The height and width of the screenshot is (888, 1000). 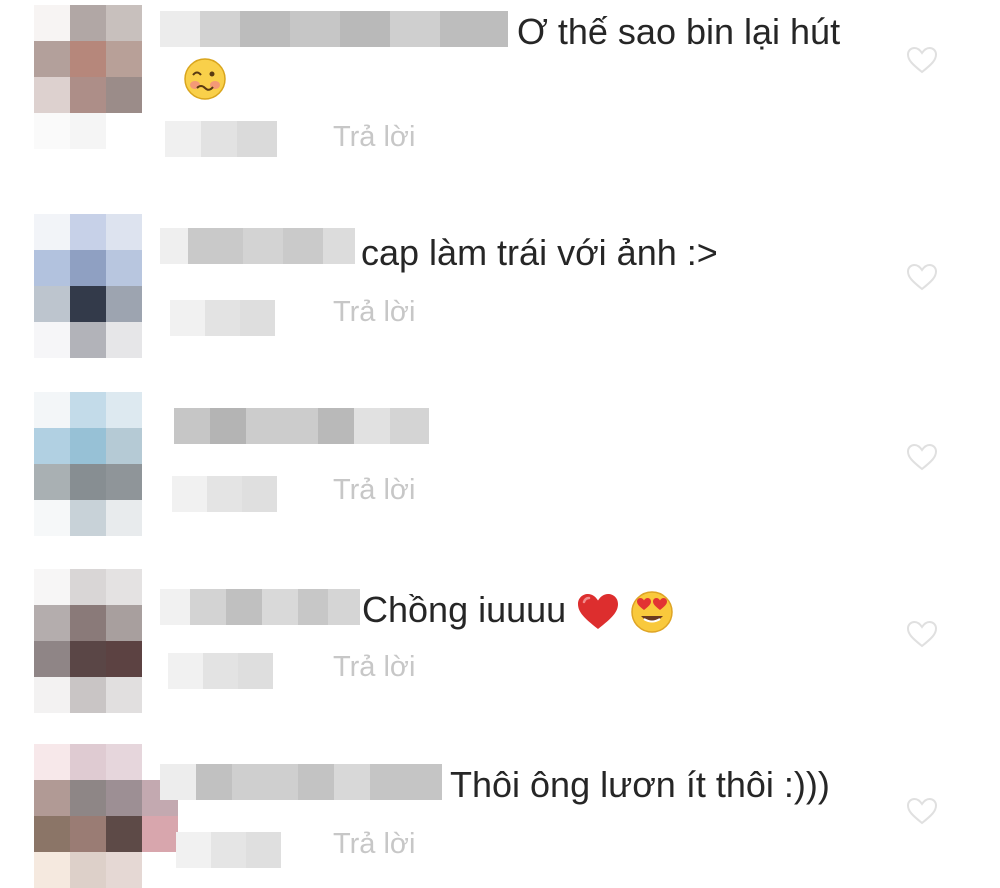 What do you see at coordinates (640, 784) in the screenshot?
I see `comment-text: Thôi ông lươn ít thôi :)))` at bounding box center [640, 784].